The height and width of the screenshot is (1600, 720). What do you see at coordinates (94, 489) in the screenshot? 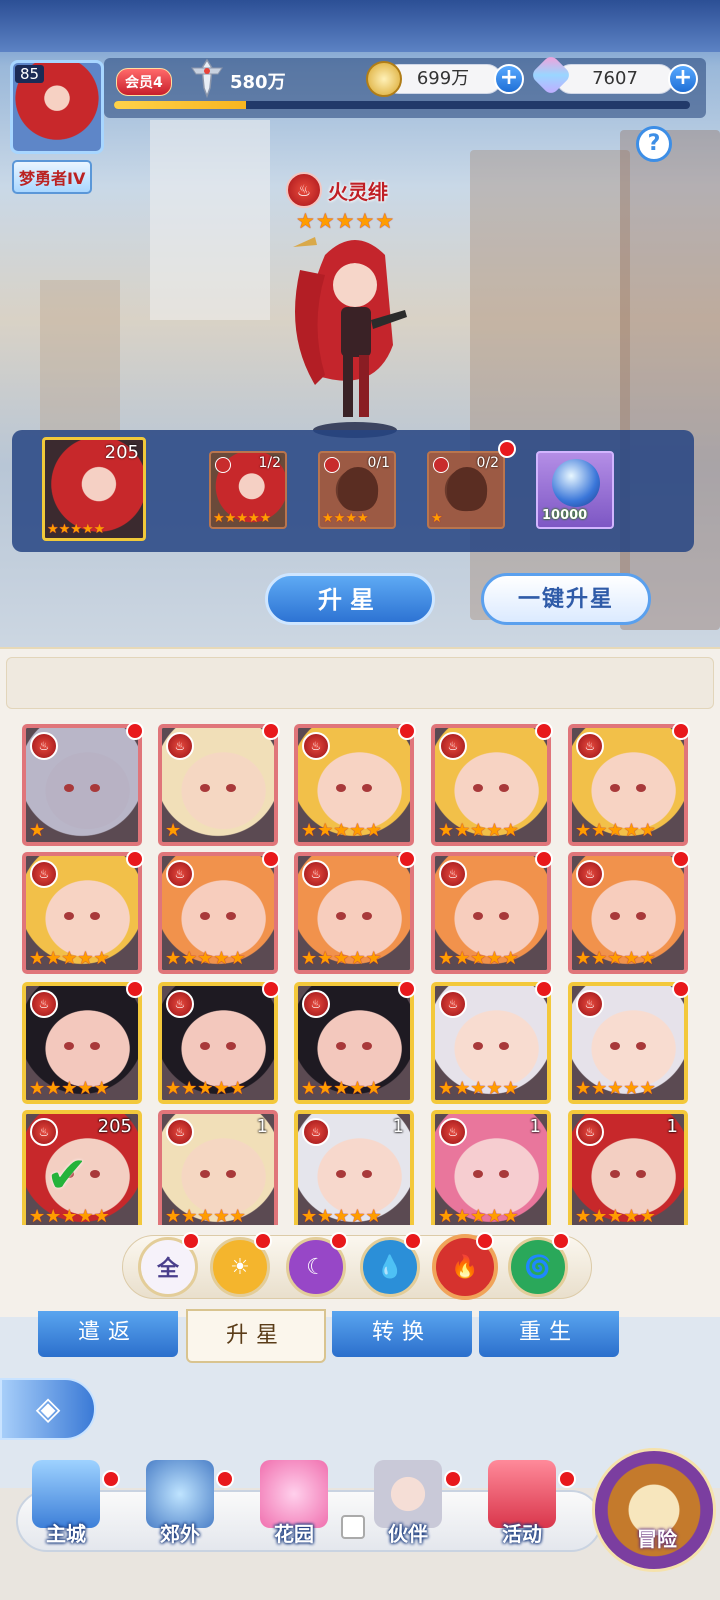
I see `main-hero-slot: 205 ★ ★ ★ ★ ★` at bounding box center [94, 489].